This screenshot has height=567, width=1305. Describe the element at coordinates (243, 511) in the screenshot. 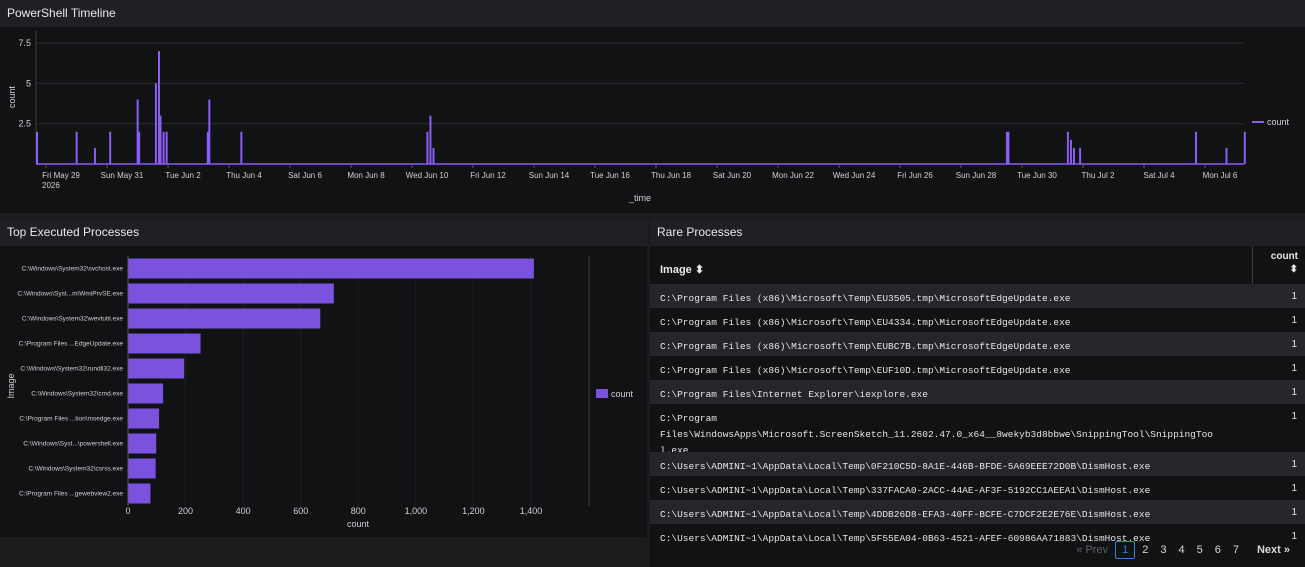

I see `x-tick-label: 400` at that location.